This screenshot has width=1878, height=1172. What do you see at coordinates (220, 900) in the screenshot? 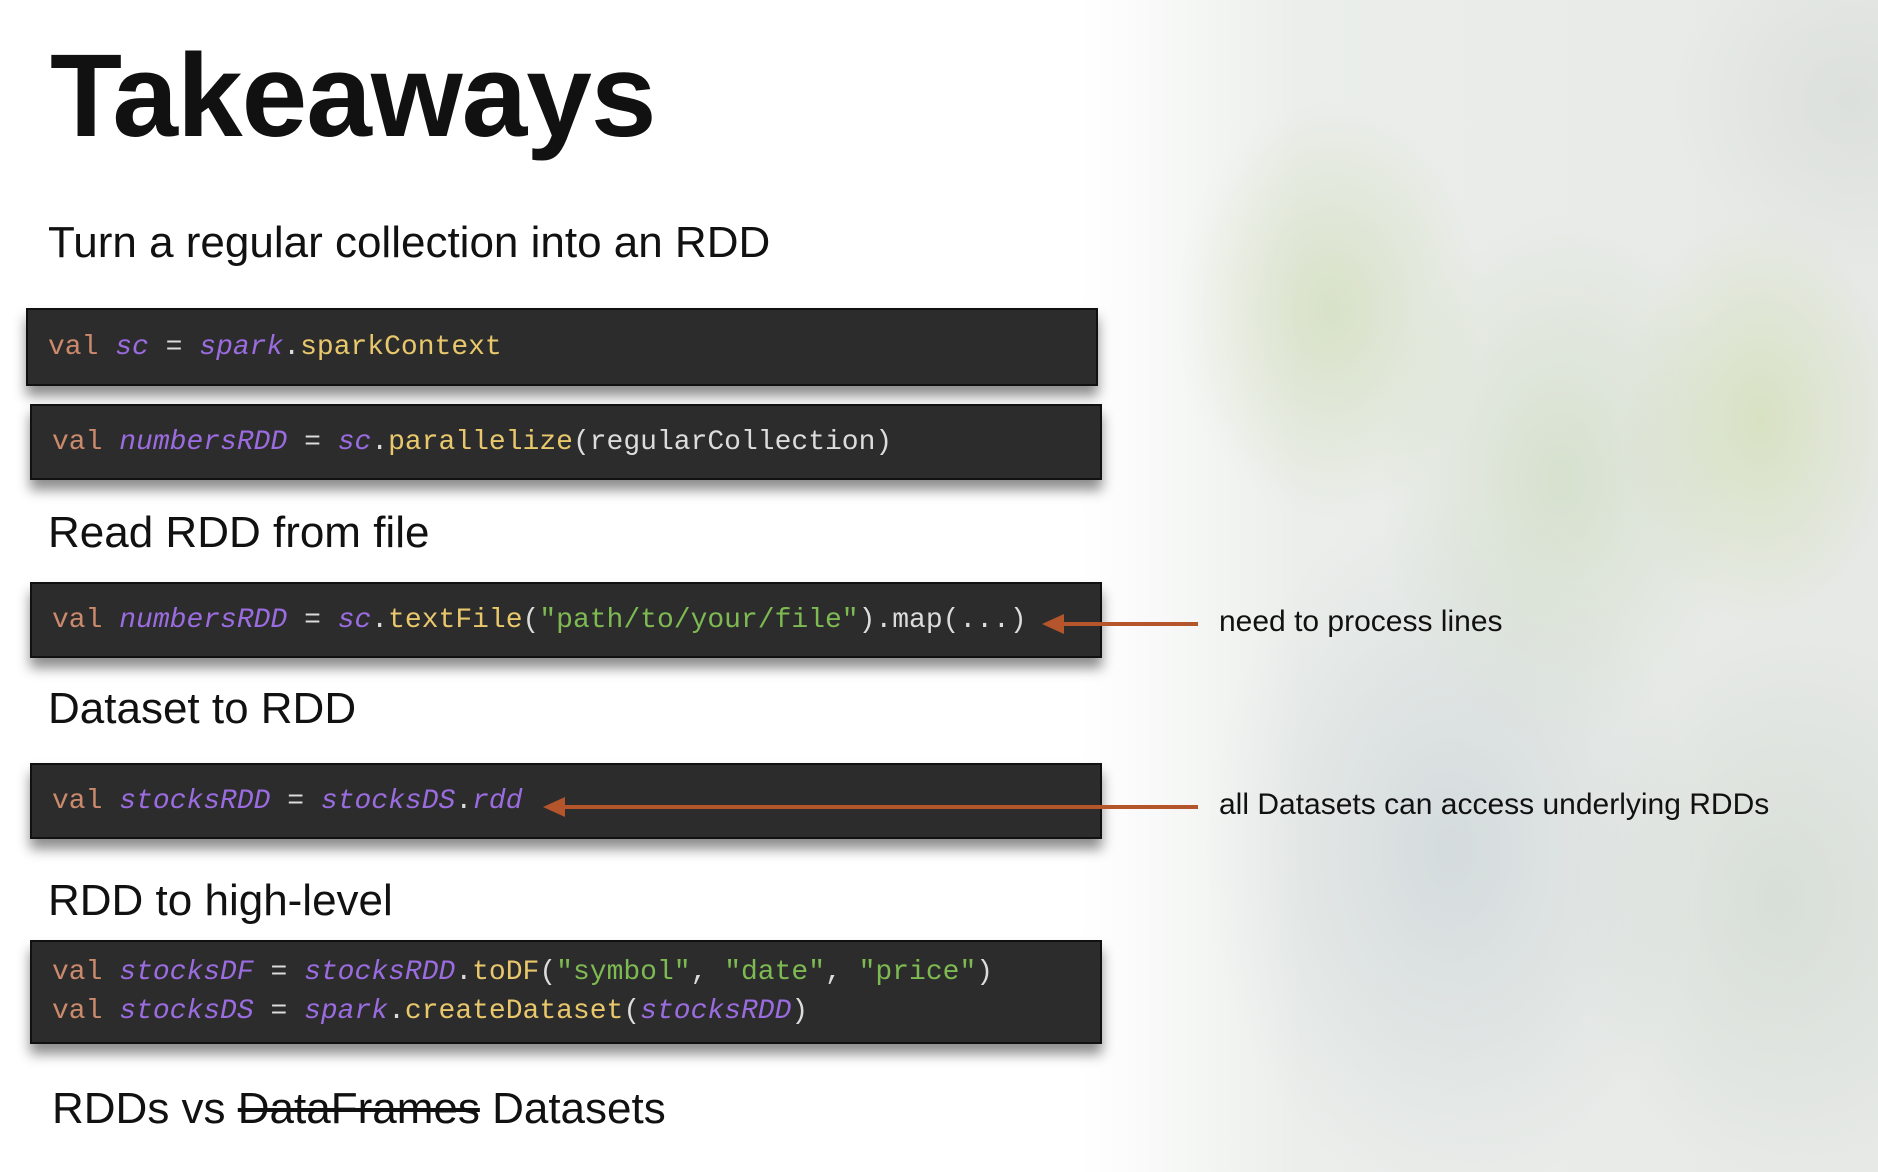
I see `heading-rdd-to-high-level: RDD to high-level` at bounding box center [220, 900].